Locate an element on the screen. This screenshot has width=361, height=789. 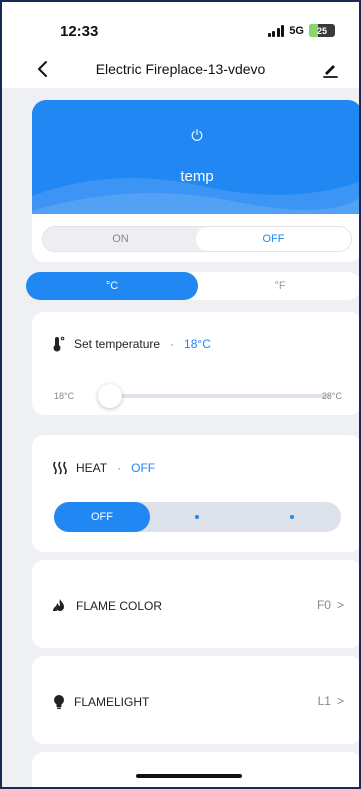
flame-color-label-group: FLAME COLOR is located at coordinates (107, 606).